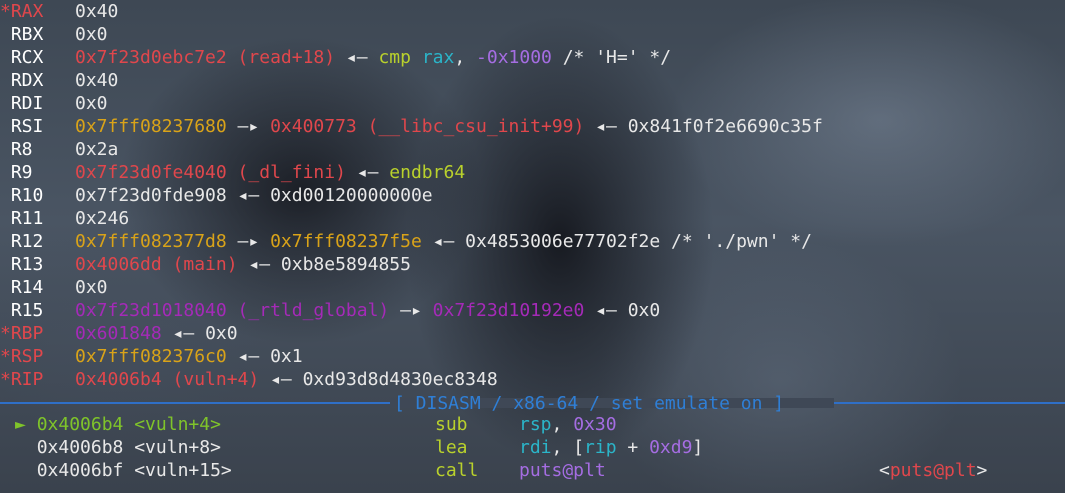 This screenshot has height=493, width=1065. What do you see at coordinates (532, 470) in the screenshot?
I see `disasm-line: 0x4006bf <vuln+15> call puts@plt <puts@plt>` at bounding box center [532, 470].